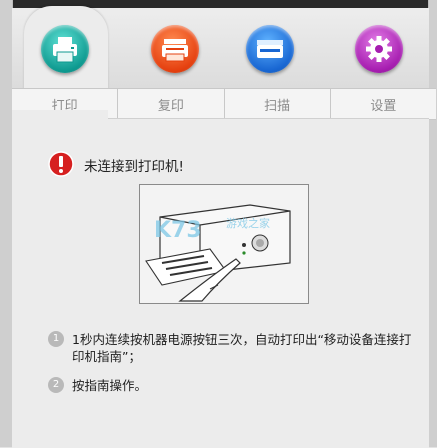 Image resolution: width=437 pixels, height=448 pixels. I want to click on watermark-logo: K73, so click(178, 230).